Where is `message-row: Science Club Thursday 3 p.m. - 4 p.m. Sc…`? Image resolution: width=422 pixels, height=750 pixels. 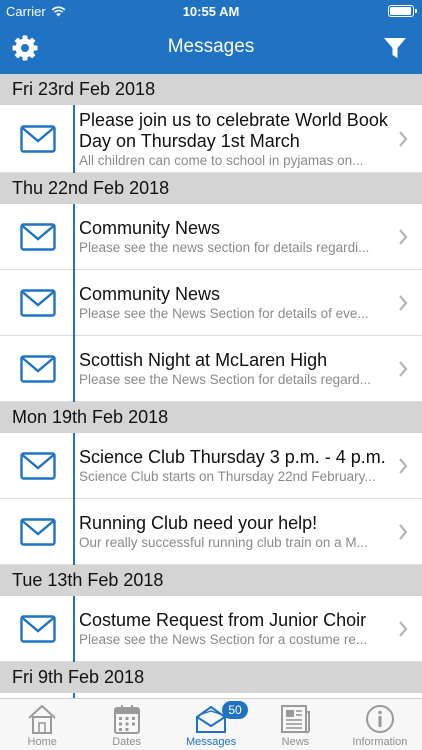
message-row: Science Club Thursday 3 p.m. - 4 p.m. Sc… is located at coordinates (211, 466).